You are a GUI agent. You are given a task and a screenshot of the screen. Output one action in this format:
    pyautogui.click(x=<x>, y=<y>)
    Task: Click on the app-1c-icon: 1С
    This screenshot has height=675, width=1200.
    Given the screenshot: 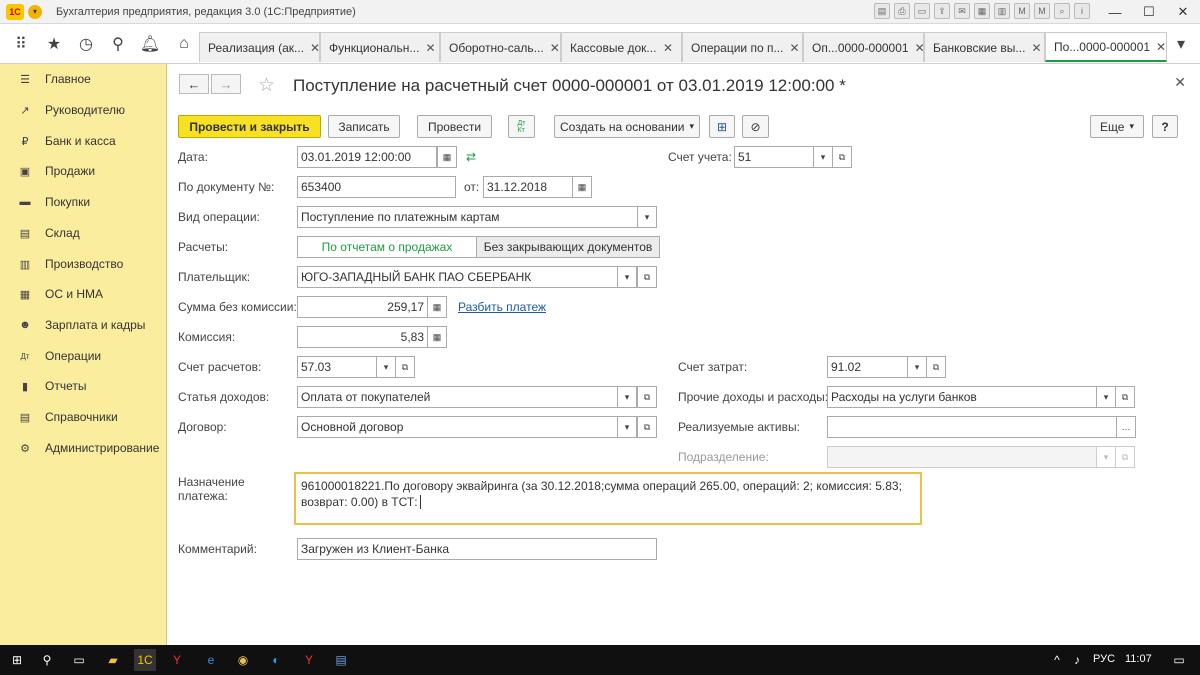 What is the action you would take?
    pyautogui.click(x=145, y=660)
    